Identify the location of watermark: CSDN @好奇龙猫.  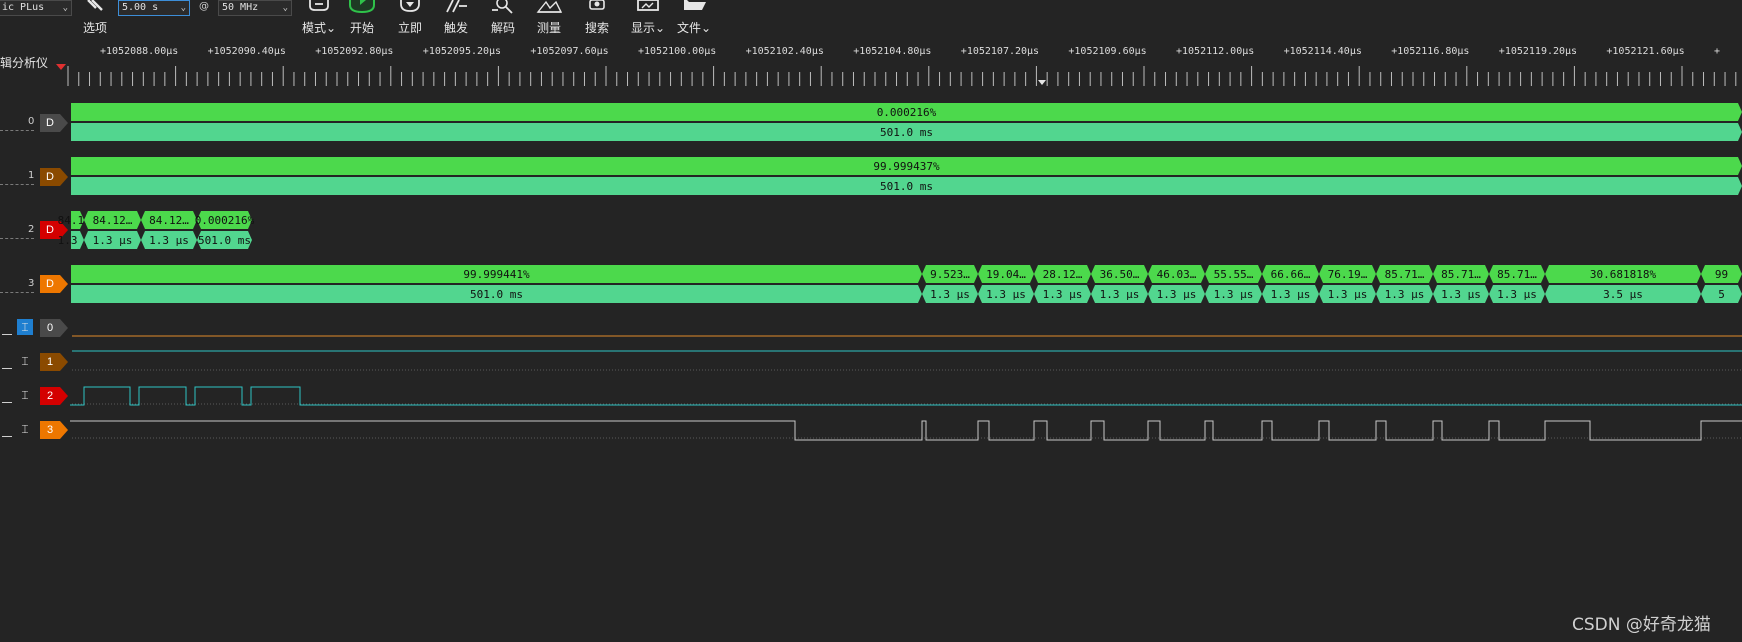
(1641, 625).